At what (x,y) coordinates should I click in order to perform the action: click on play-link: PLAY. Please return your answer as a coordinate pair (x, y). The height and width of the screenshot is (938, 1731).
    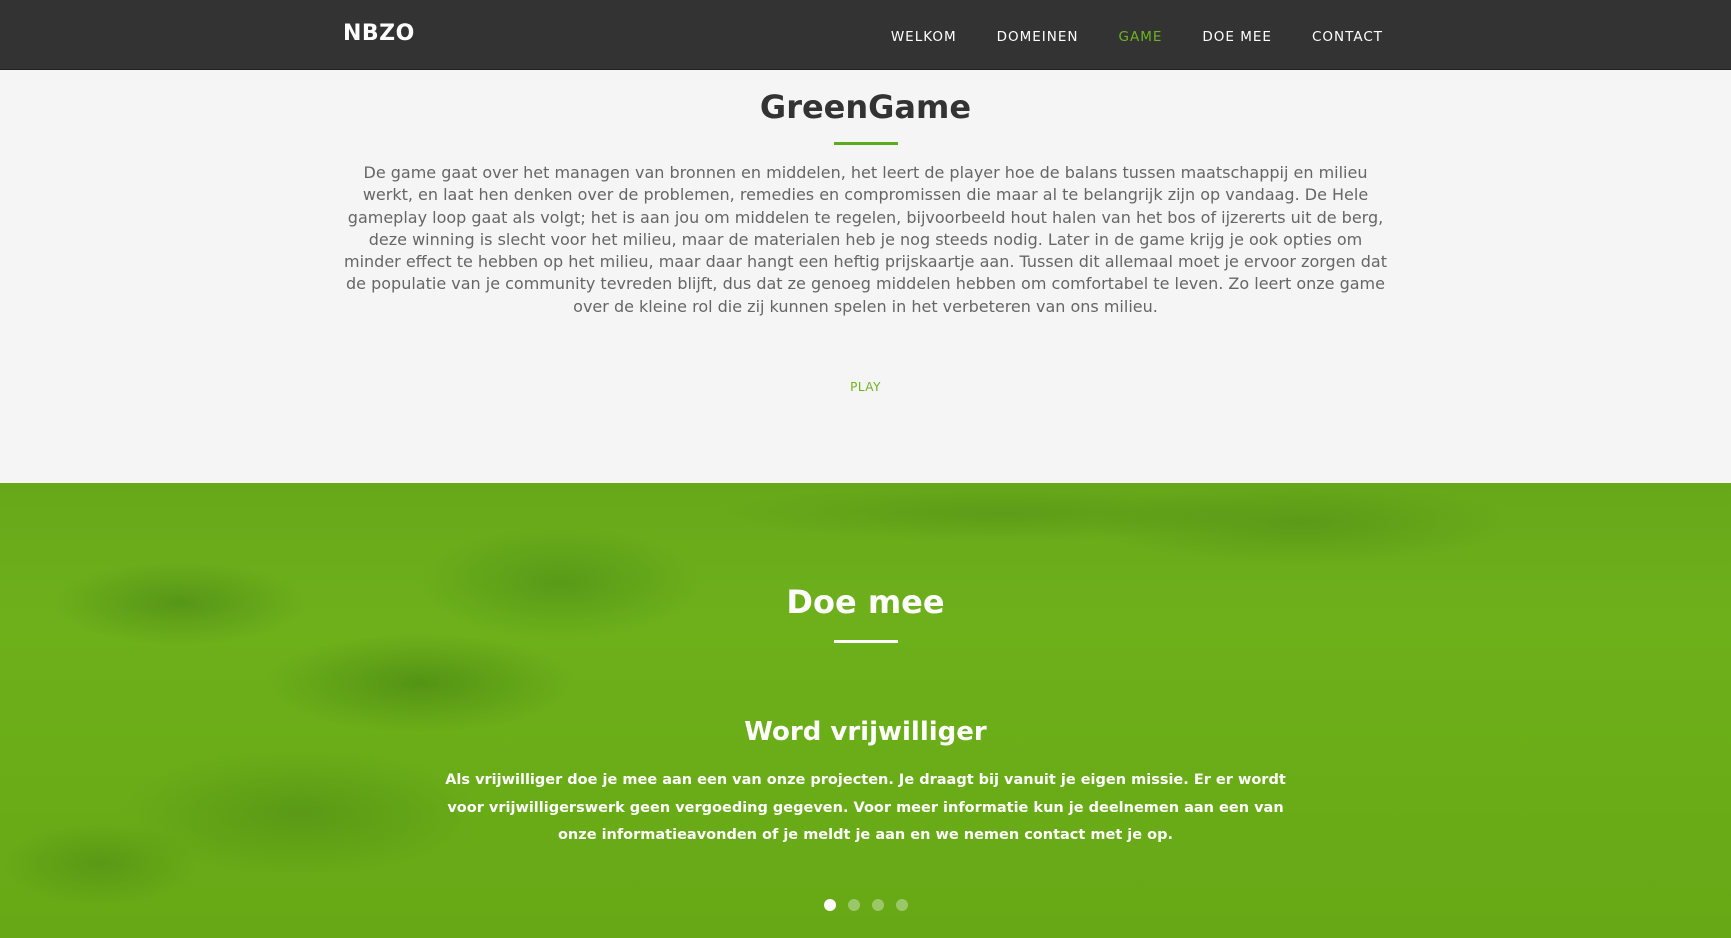
    Looking at the image, I should click on (865, 387).